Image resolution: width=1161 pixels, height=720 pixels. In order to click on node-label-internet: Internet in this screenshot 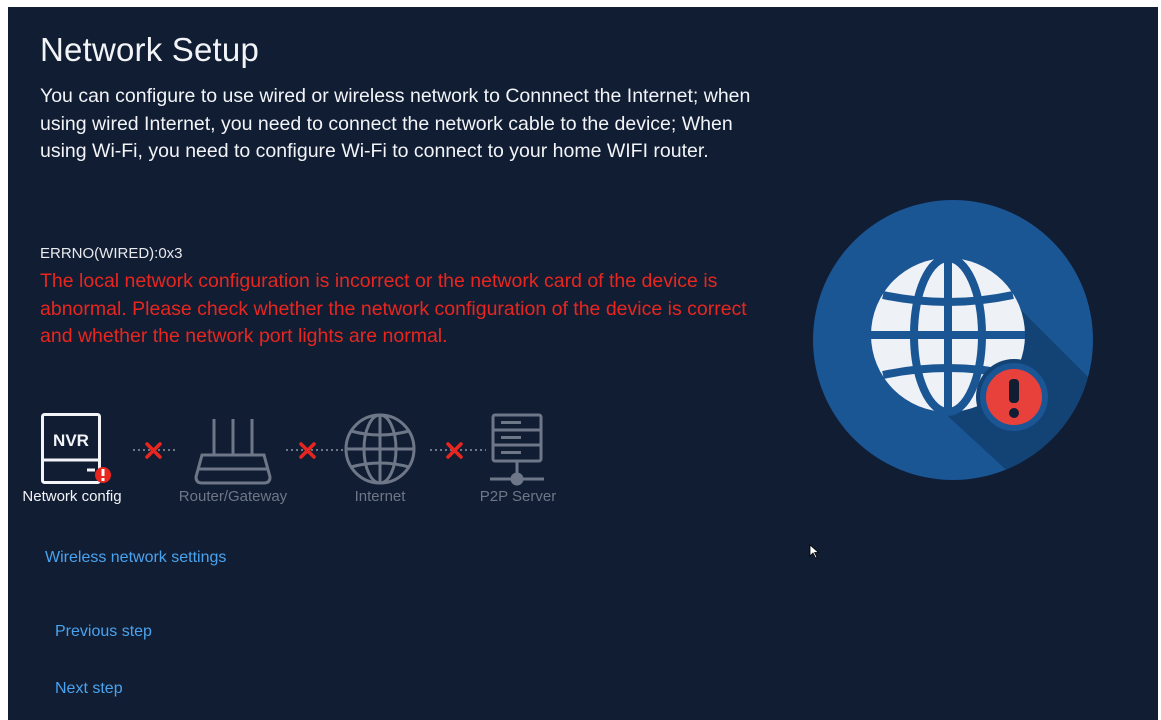, I will do `click(380, 496)`.